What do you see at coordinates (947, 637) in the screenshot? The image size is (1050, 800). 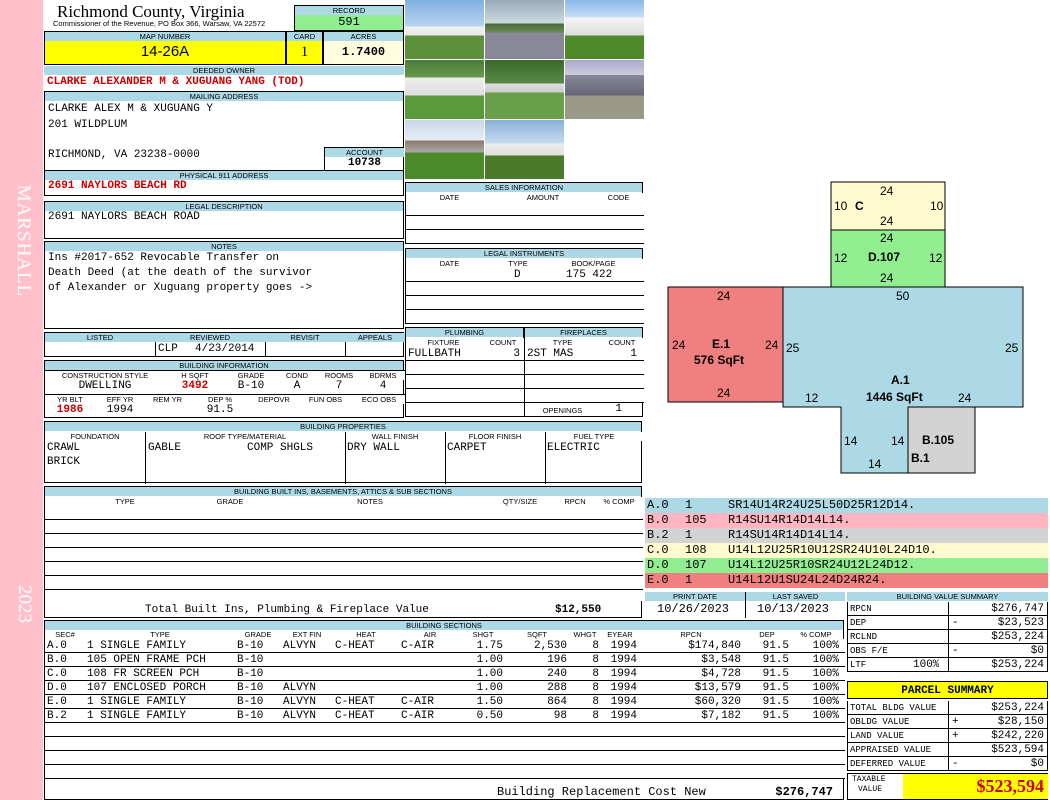 I see `bvs-row: RCLND $253,224` at bounding box center [947, 637].